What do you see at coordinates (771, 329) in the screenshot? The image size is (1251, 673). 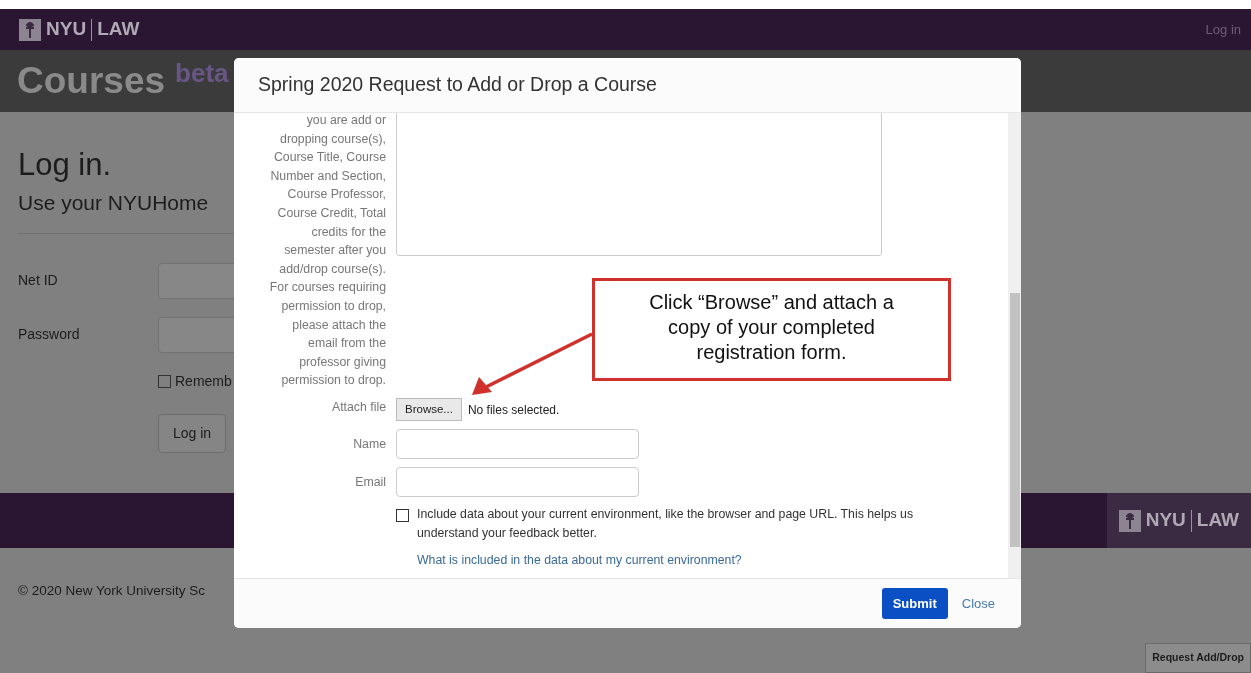 I see `callout-text: Click “Browse” and attach a copy of your completed registration form.` at bounding box center [771, 329].